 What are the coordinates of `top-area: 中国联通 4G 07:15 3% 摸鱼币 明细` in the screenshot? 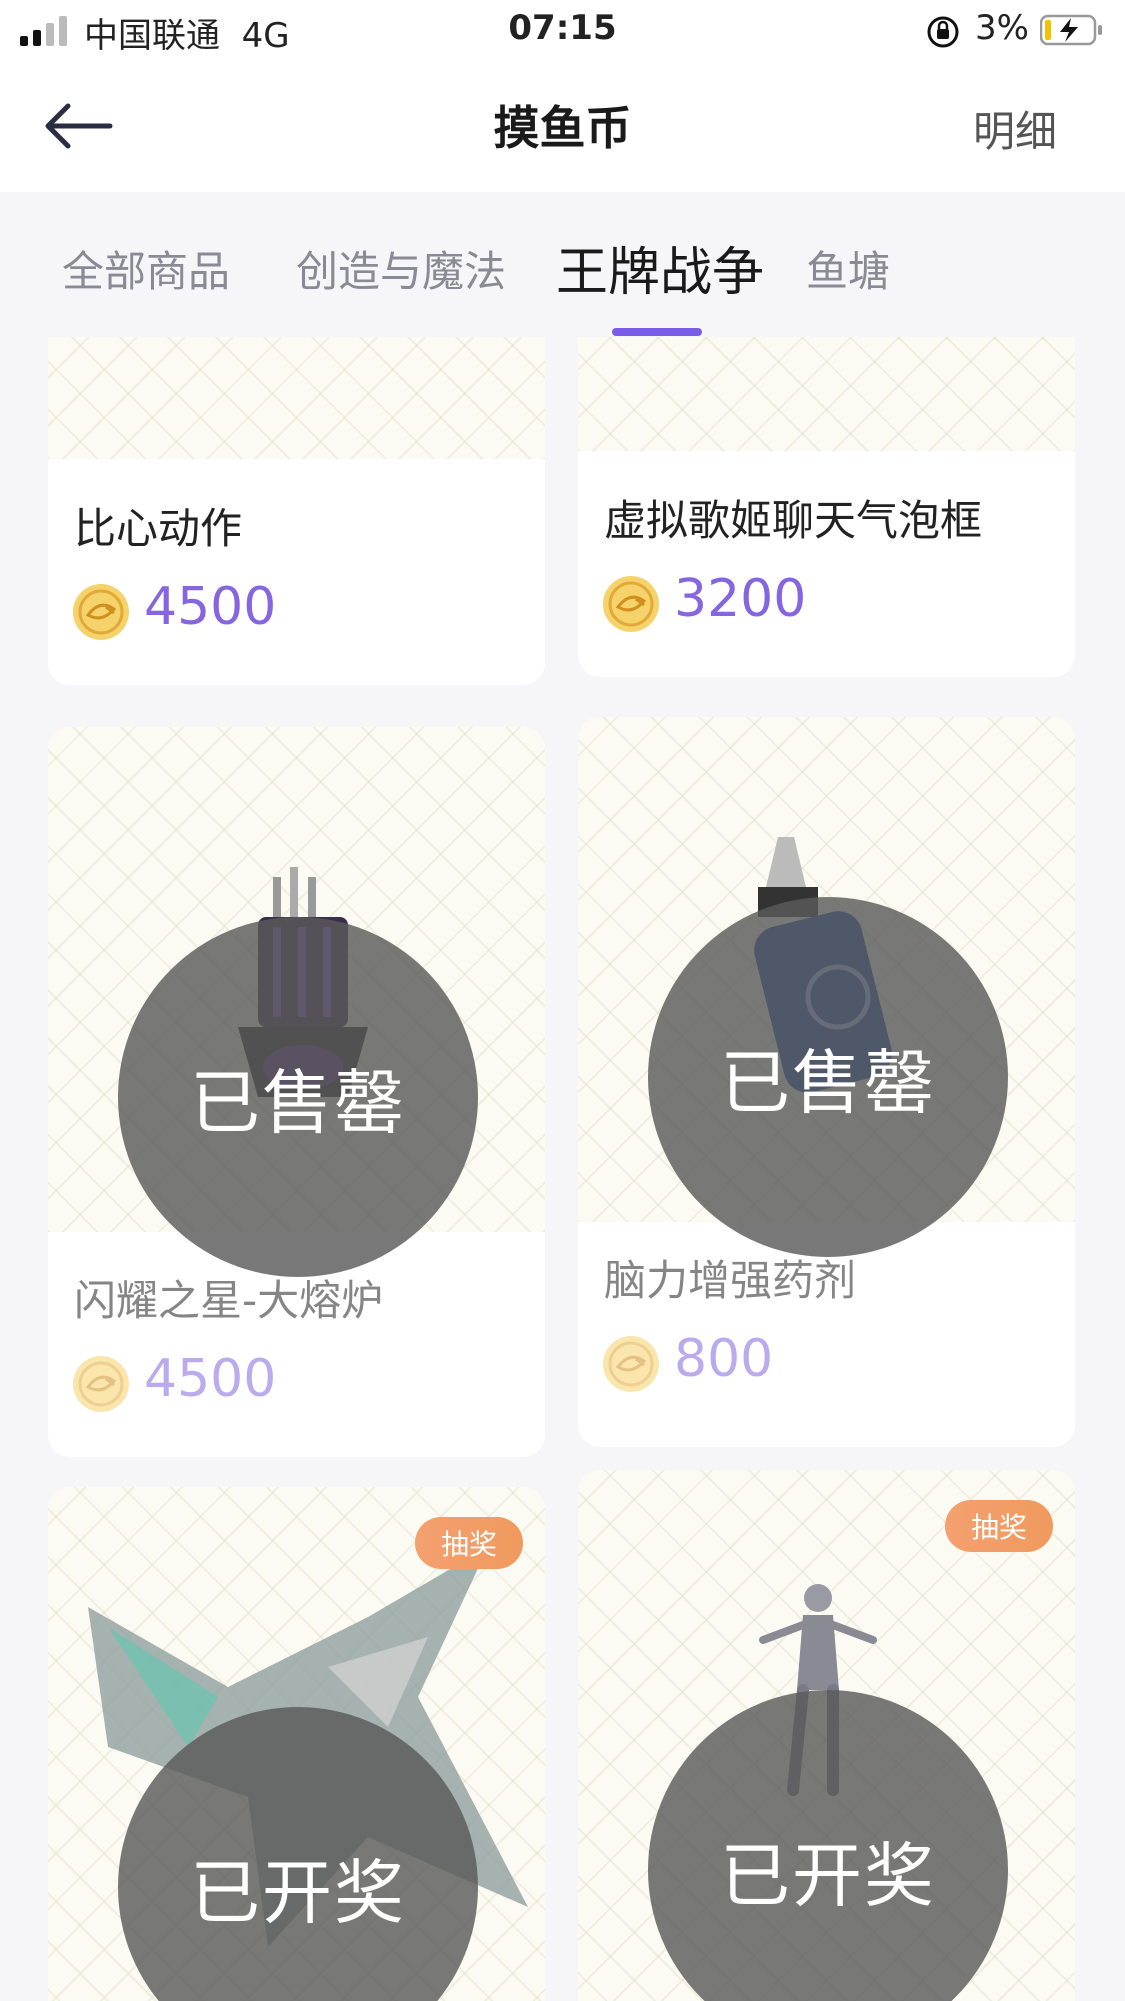 It's located at (562, 96).